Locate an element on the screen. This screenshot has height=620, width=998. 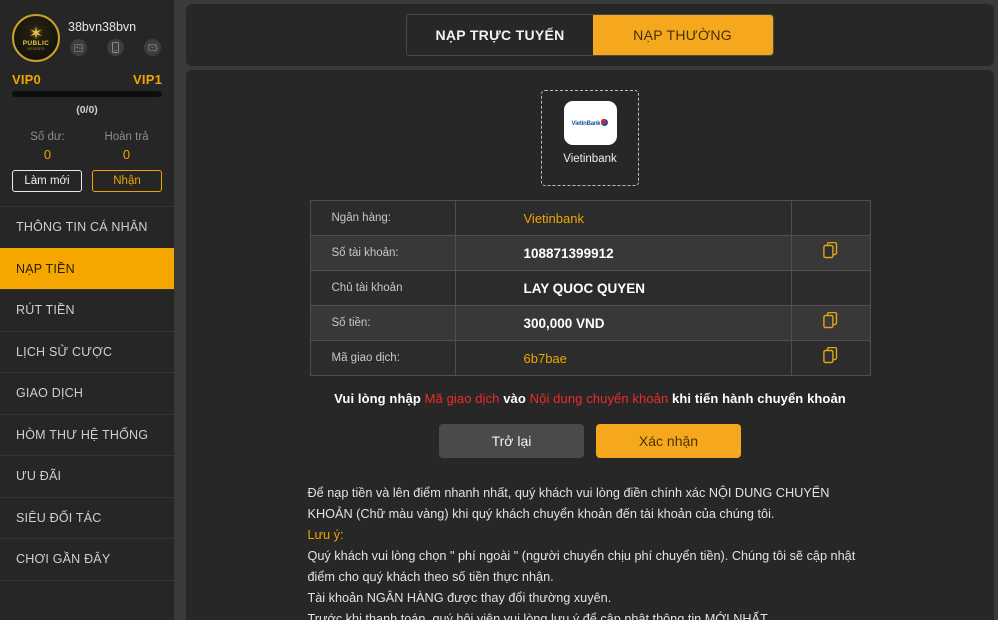
row-copy-transaction-code is located at coordinates (830, 358).